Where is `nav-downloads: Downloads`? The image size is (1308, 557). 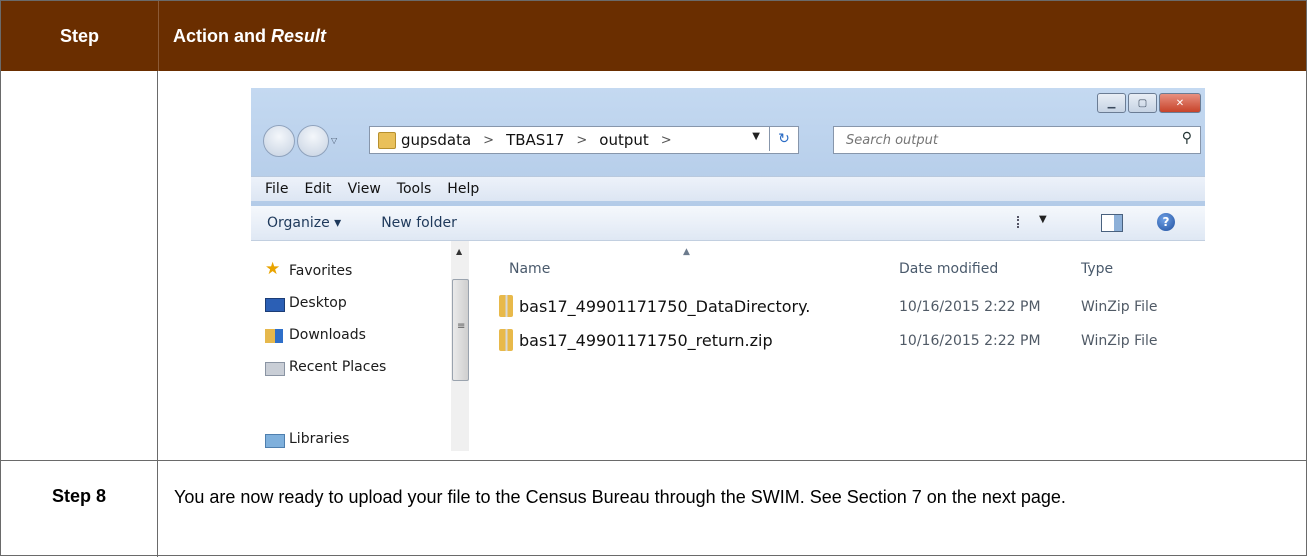
nav-downloads: Downloads is located at coordinates (315, 335).